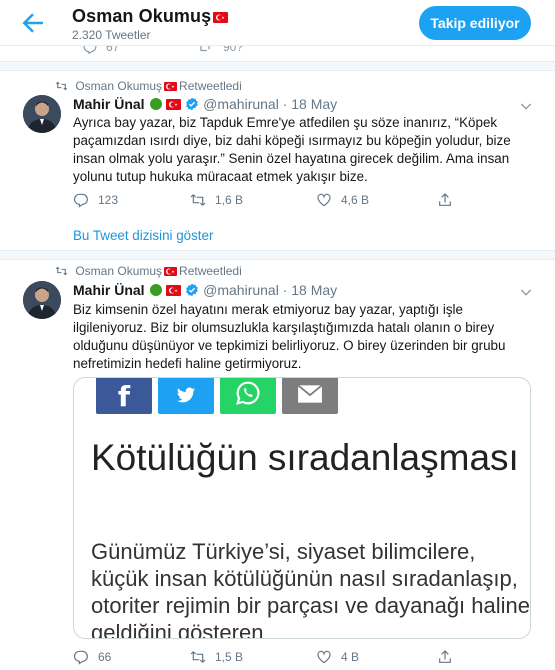 The width and height of the screenshot is (555, 670). I want to click on reply-button: 66, so click(92, 657).